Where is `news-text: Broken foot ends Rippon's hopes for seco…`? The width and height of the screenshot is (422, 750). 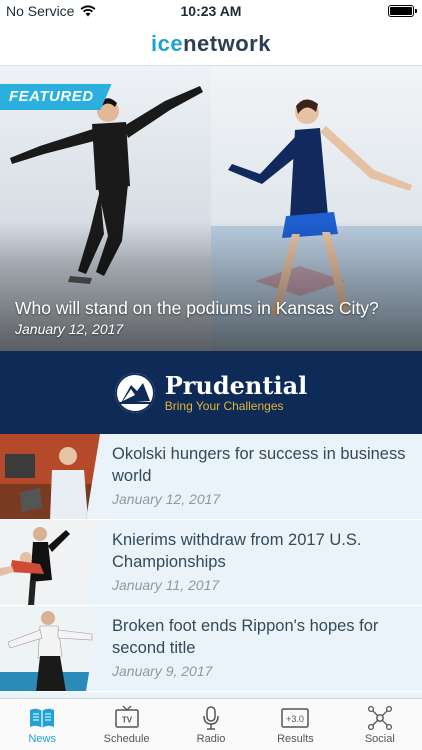 news-text: Broken foot ends Rippon's hopes for seco… is located at coordinates (261, 648).